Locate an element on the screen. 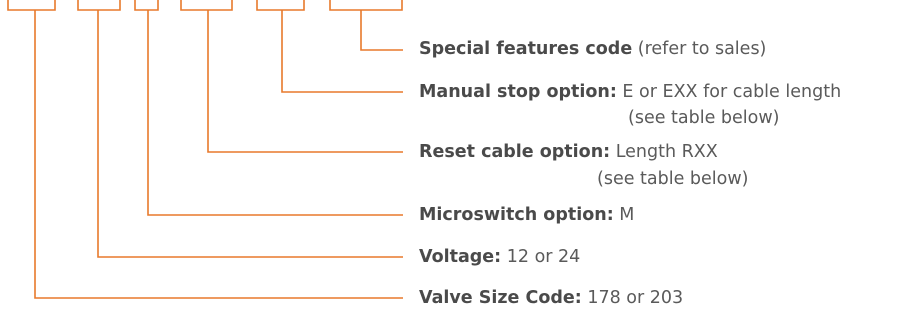 The width and height of the screenshot is (902, 312). field-microswitch: Microswitch option: M is located at coordinates (526, 215).